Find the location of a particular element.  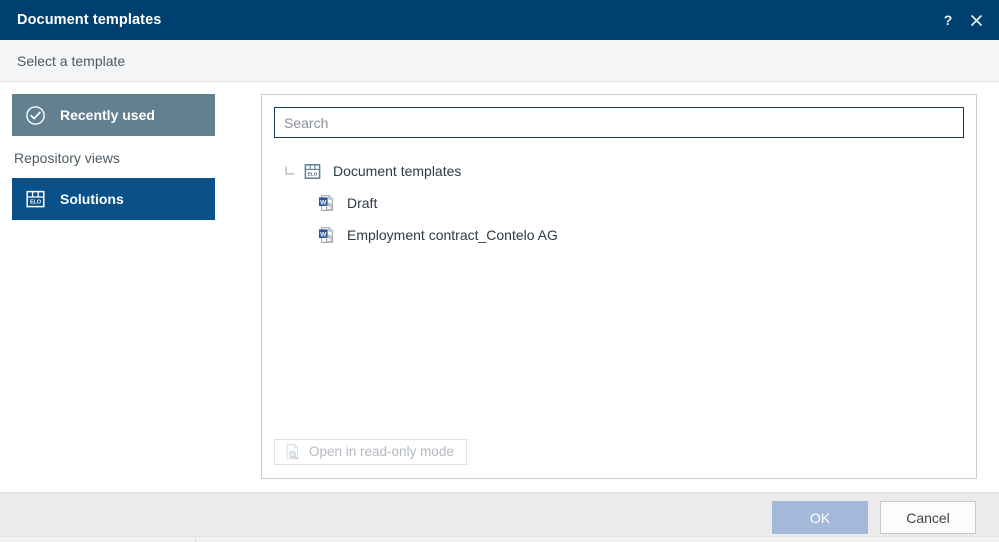

dialog-title: Document templates is located at coordinates (89, 20).